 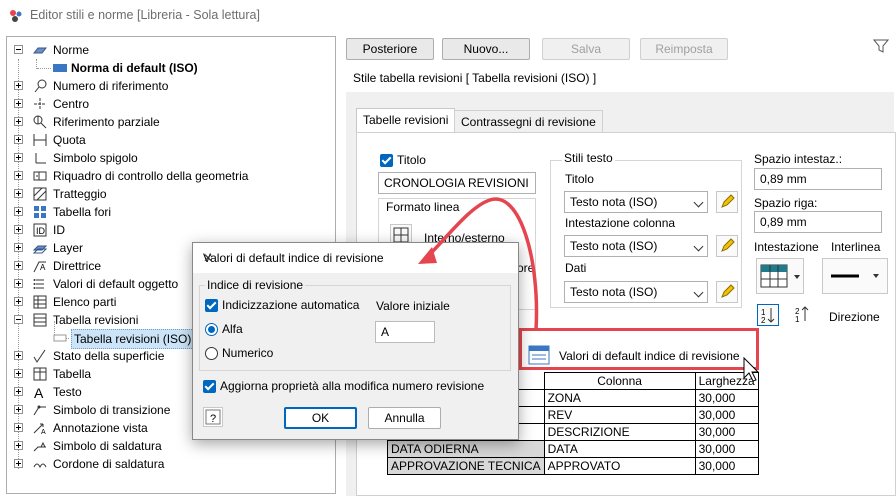 What do you see at coordinates (466, 466) in the screenshot?
I see `table-cell: APPROVAZIONE TECNICA` at bounding box center [466, 466].